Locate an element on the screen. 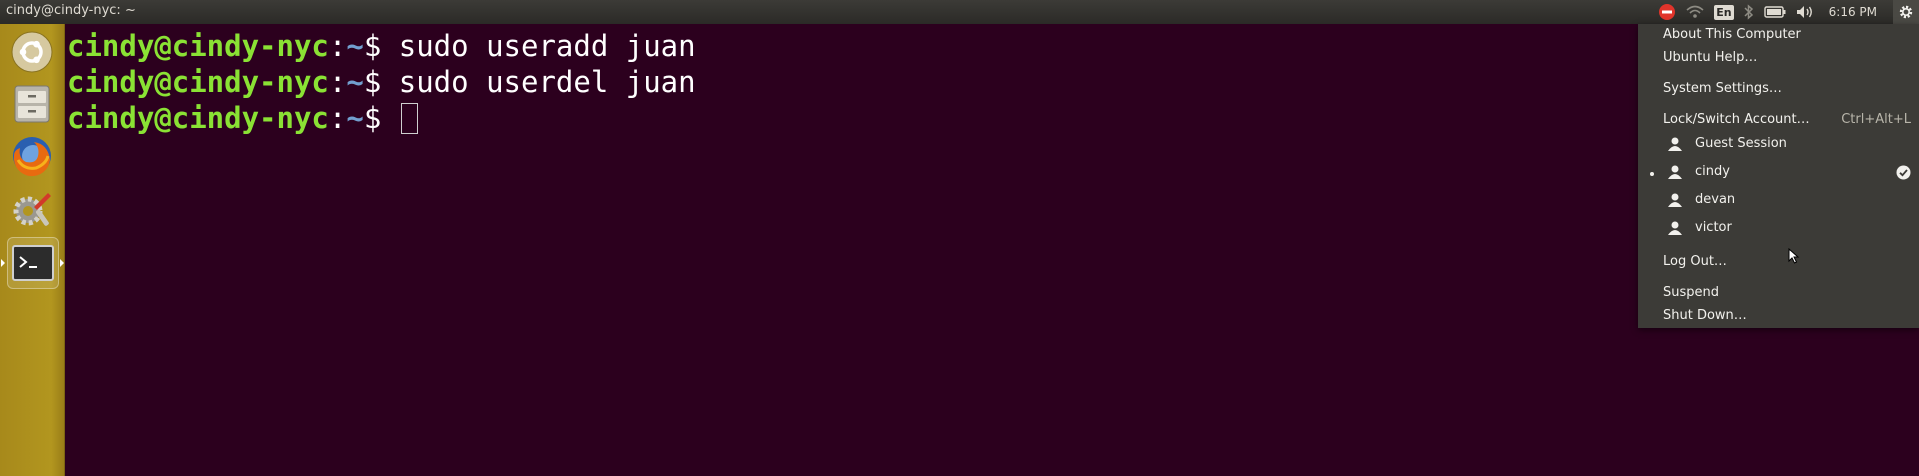 The image size is (1919, 476). settings-tools-icon is located at coordinates (32, 209).